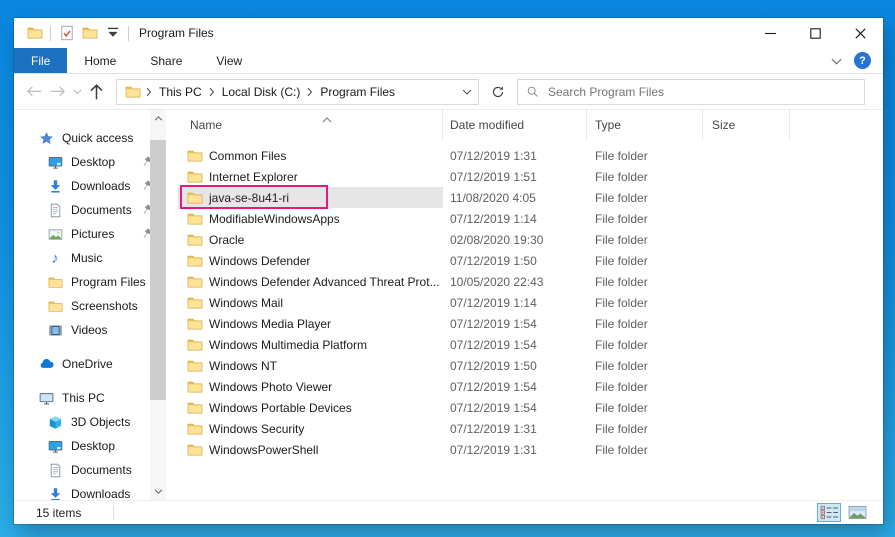  I want to click on sidebar-item-videos: Videos, so click(82, 330).